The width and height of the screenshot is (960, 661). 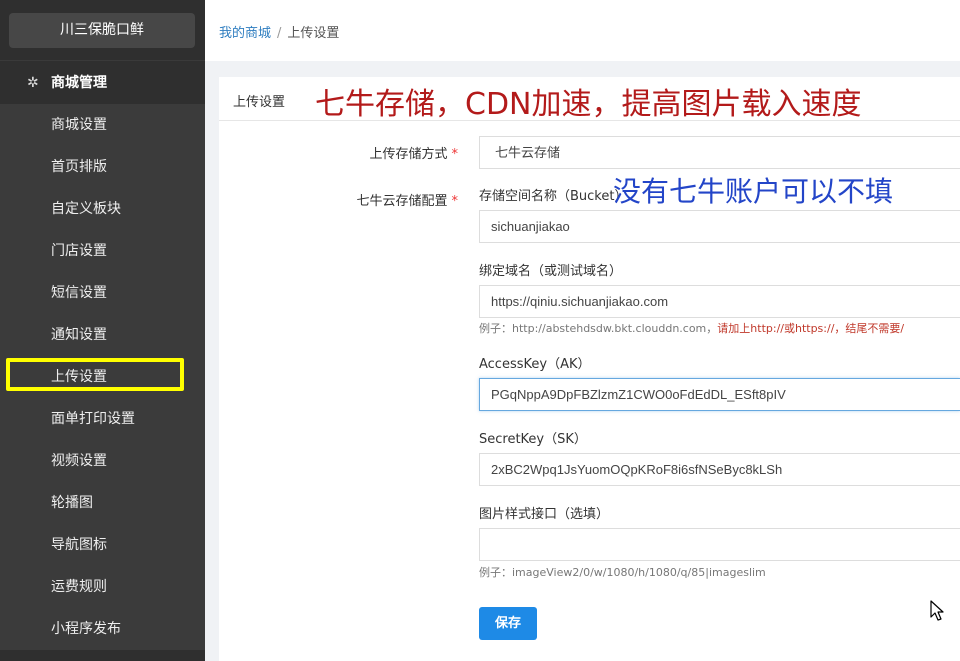 I want to click on sidebar-item-nav-icons: 导航图标, so click(x=102, y=545).